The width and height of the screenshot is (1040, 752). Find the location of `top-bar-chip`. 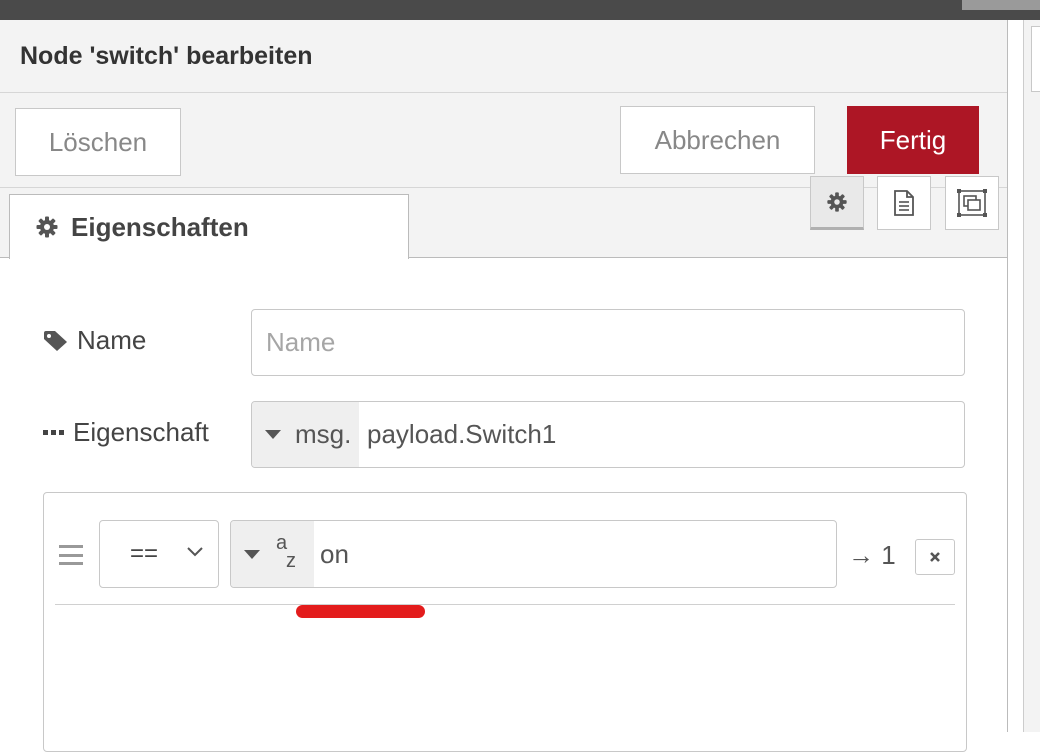

top-bar-chip is located at coordinates (1001, 5).